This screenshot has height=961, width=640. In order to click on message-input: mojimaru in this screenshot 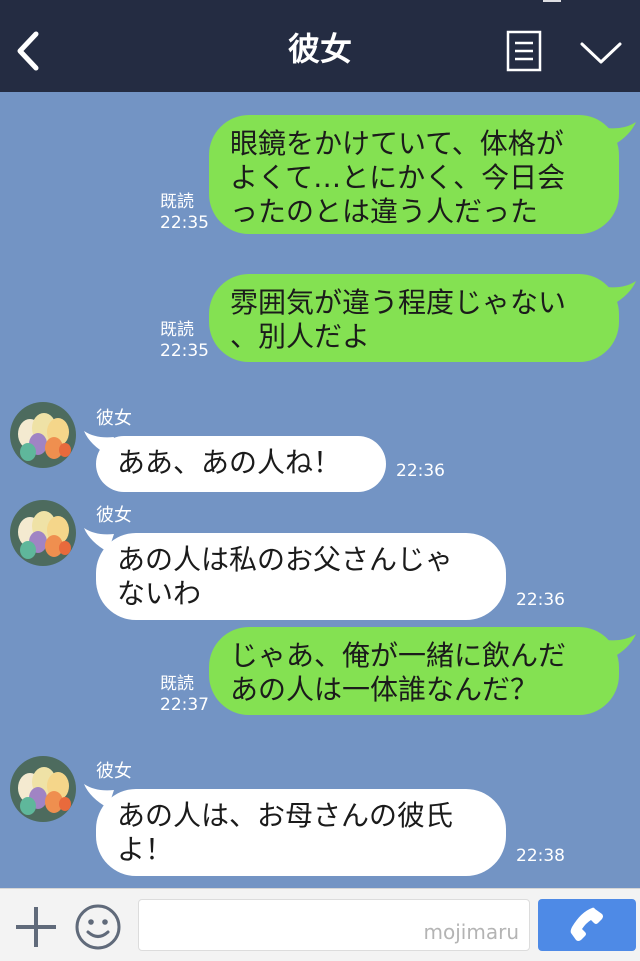, I will do `click(334, 925)`.